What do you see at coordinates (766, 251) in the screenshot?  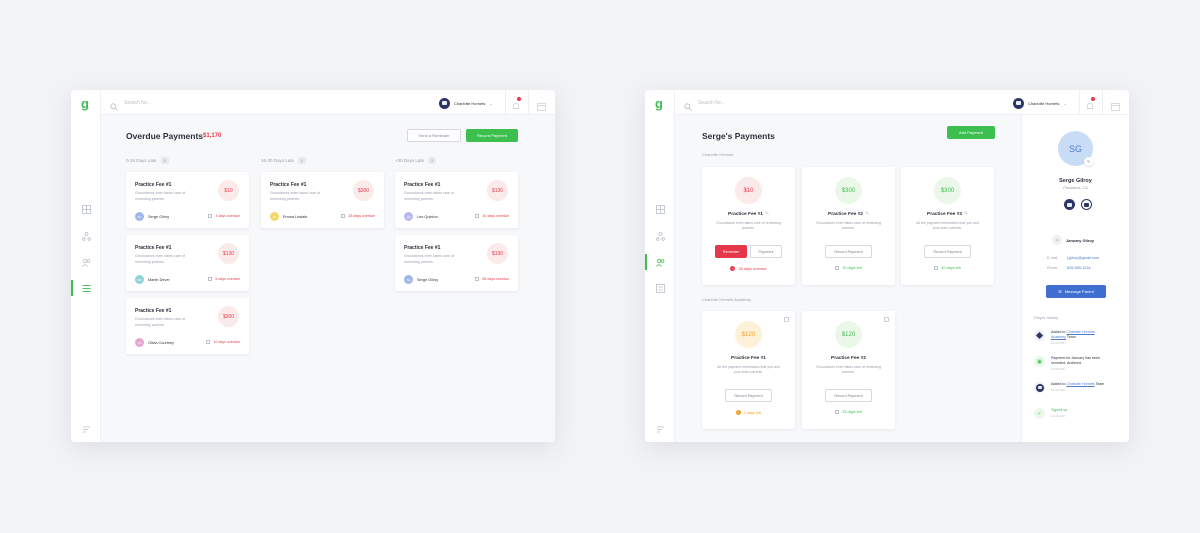 I see `payment-button: Payment` at bounding box center [766, 251].